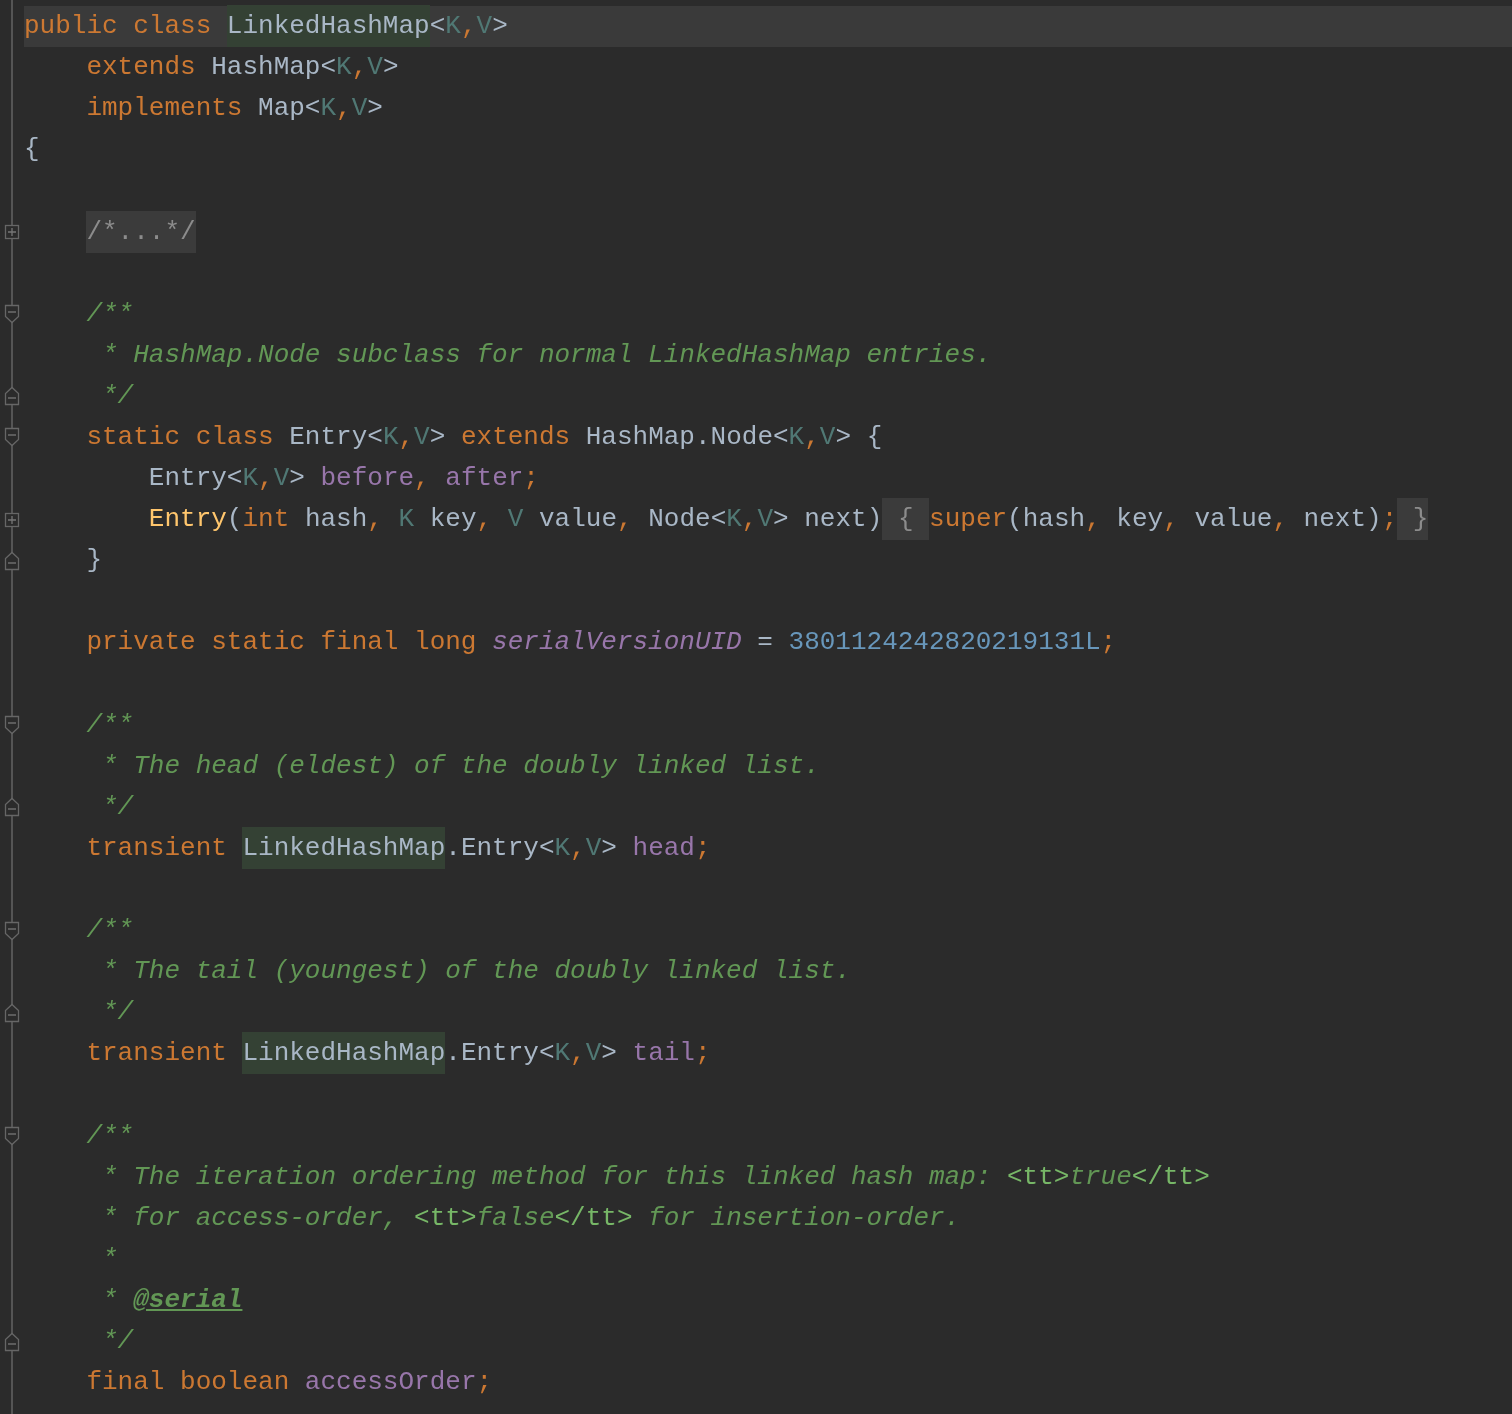 This screenshot has width=1512, height=1414. Describe the element at coordinates (12, 232) in the screenshot. I see `fold-plus-icon` at that location.